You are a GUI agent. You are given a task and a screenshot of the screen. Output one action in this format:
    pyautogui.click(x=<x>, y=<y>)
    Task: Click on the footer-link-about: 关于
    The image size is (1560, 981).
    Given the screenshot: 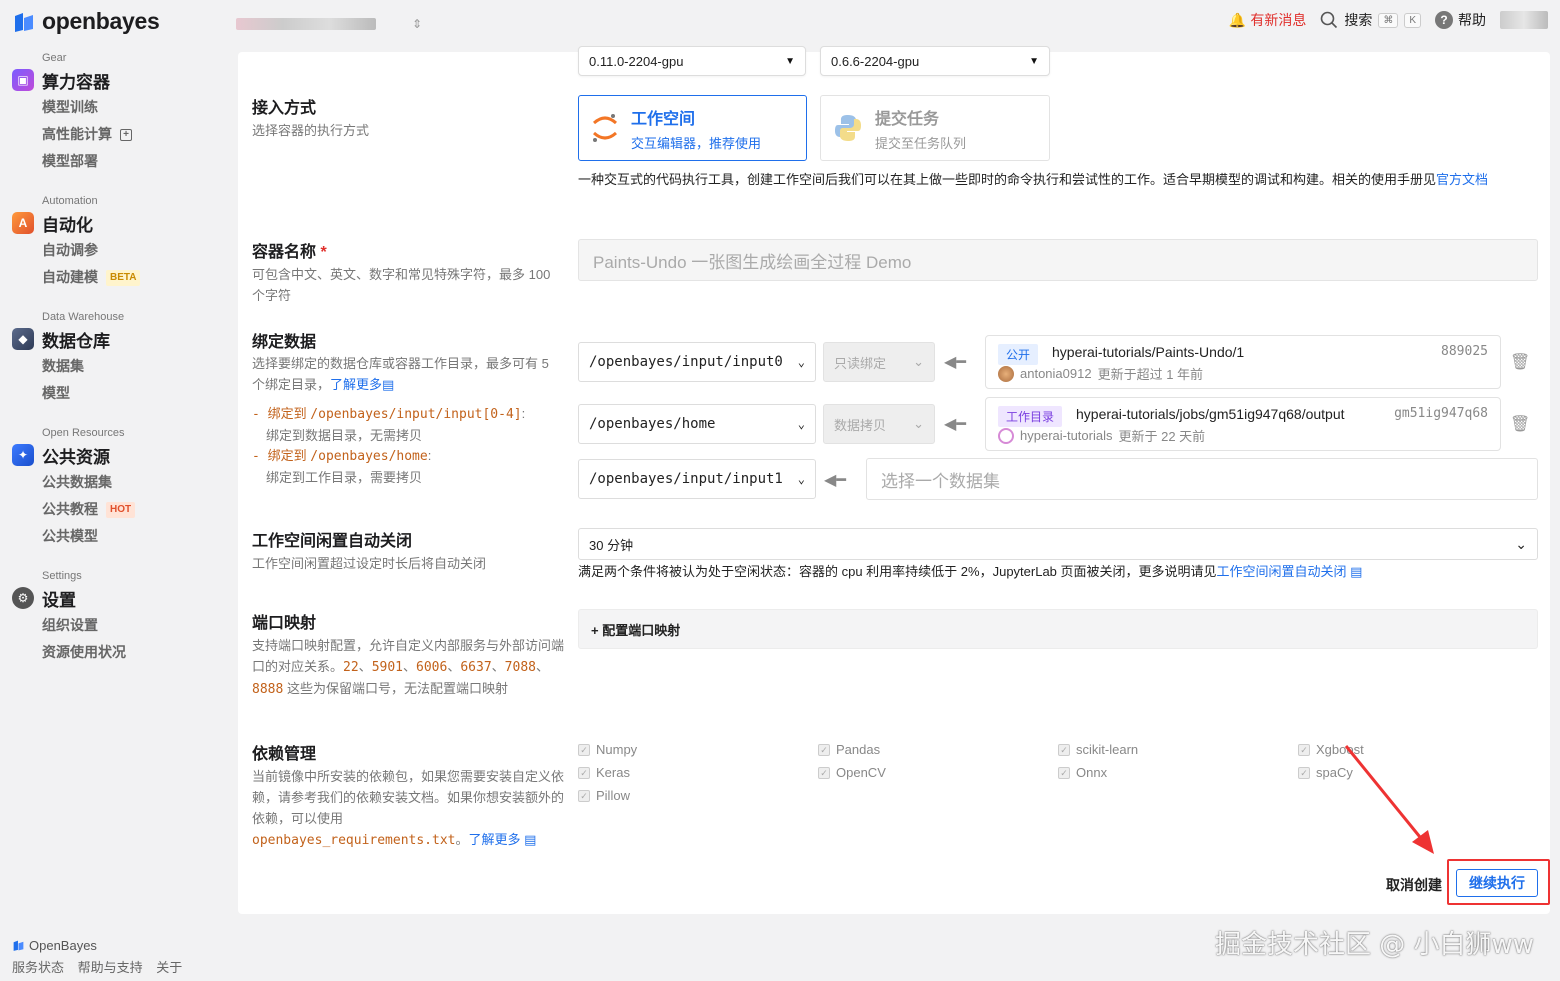 What is the action you would take?
    pyautogui.click(x=169, y=967)
    